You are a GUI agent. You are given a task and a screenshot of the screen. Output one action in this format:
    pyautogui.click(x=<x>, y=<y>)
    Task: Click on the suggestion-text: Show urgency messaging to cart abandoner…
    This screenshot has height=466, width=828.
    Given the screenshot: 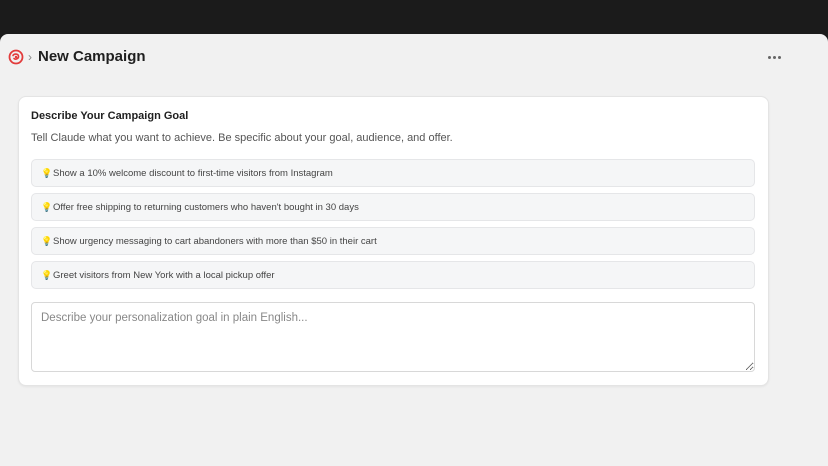 What is the action you would take?
    pyautogui.click(x=215, y=241)
    